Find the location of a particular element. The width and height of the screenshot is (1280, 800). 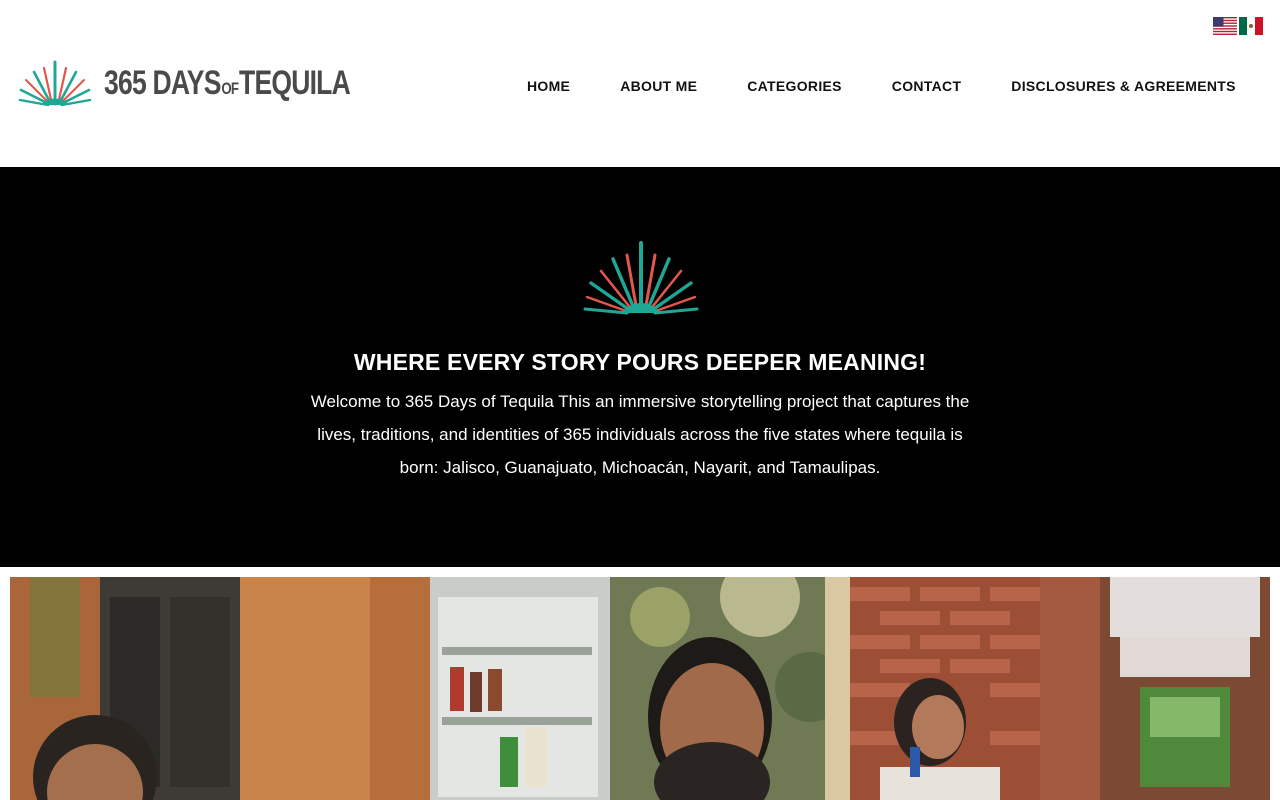

logo-text-main: 365 DAYS is located at coordinates (162, 82).